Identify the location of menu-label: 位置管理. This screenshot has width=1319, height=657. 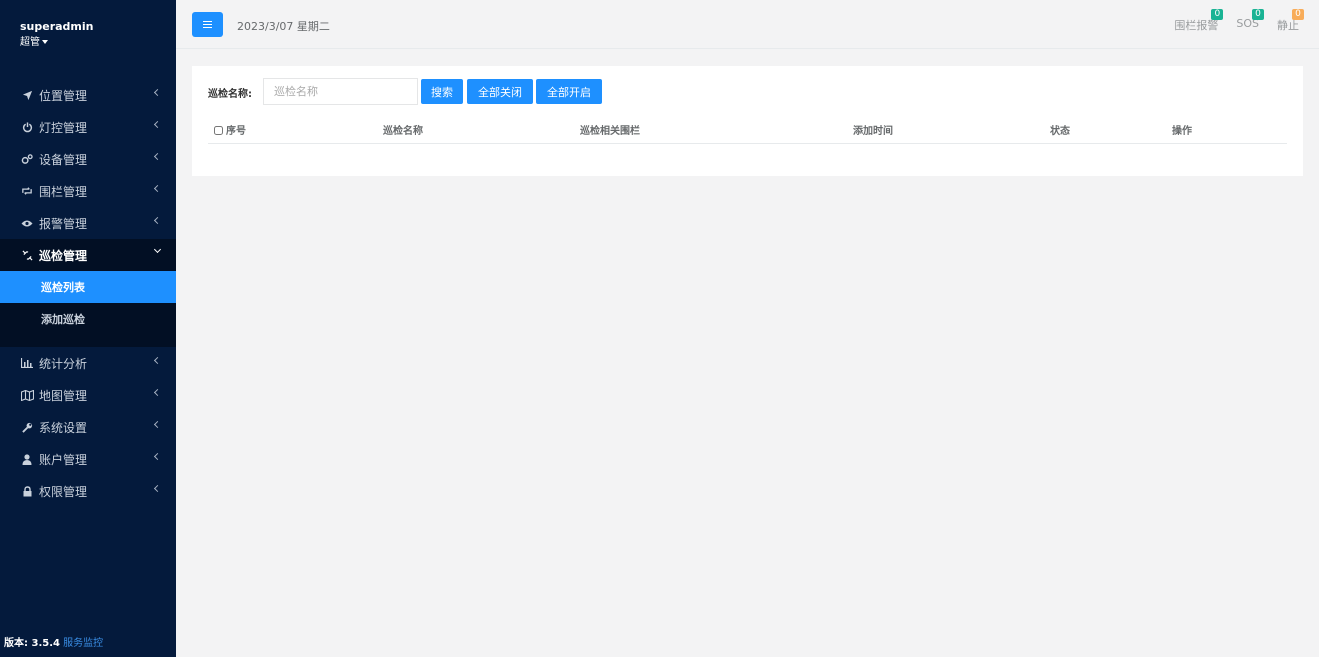
(63, 95).